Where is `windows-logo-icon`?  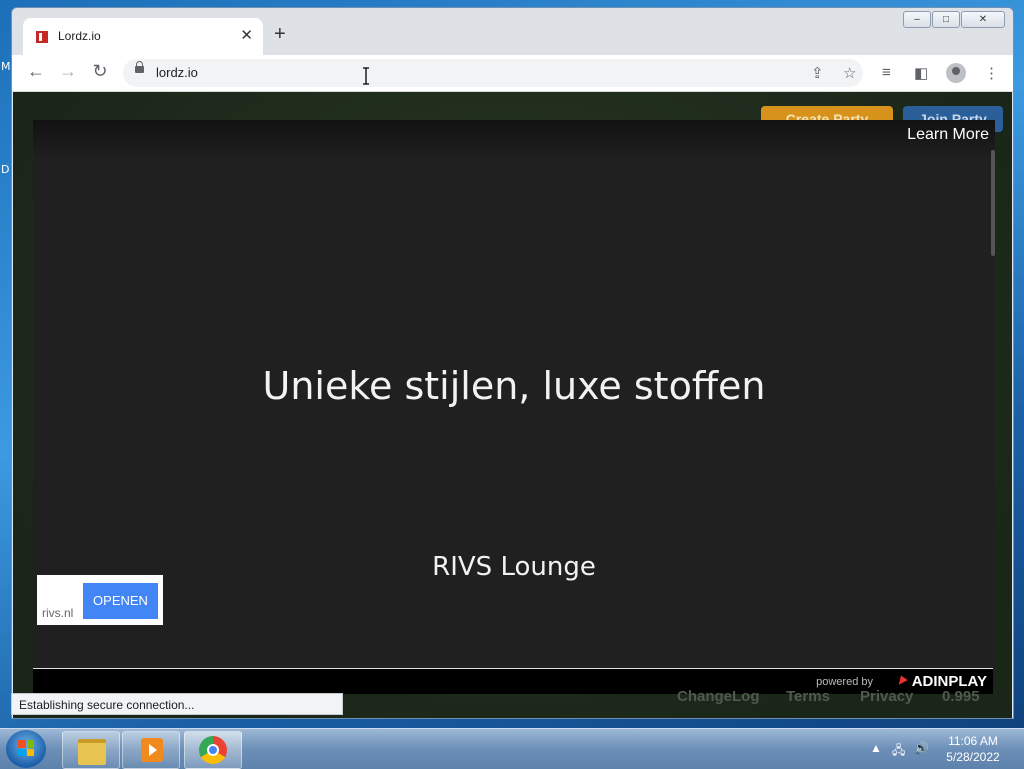
windows-logo-icon is located at coordinates (26, 748).